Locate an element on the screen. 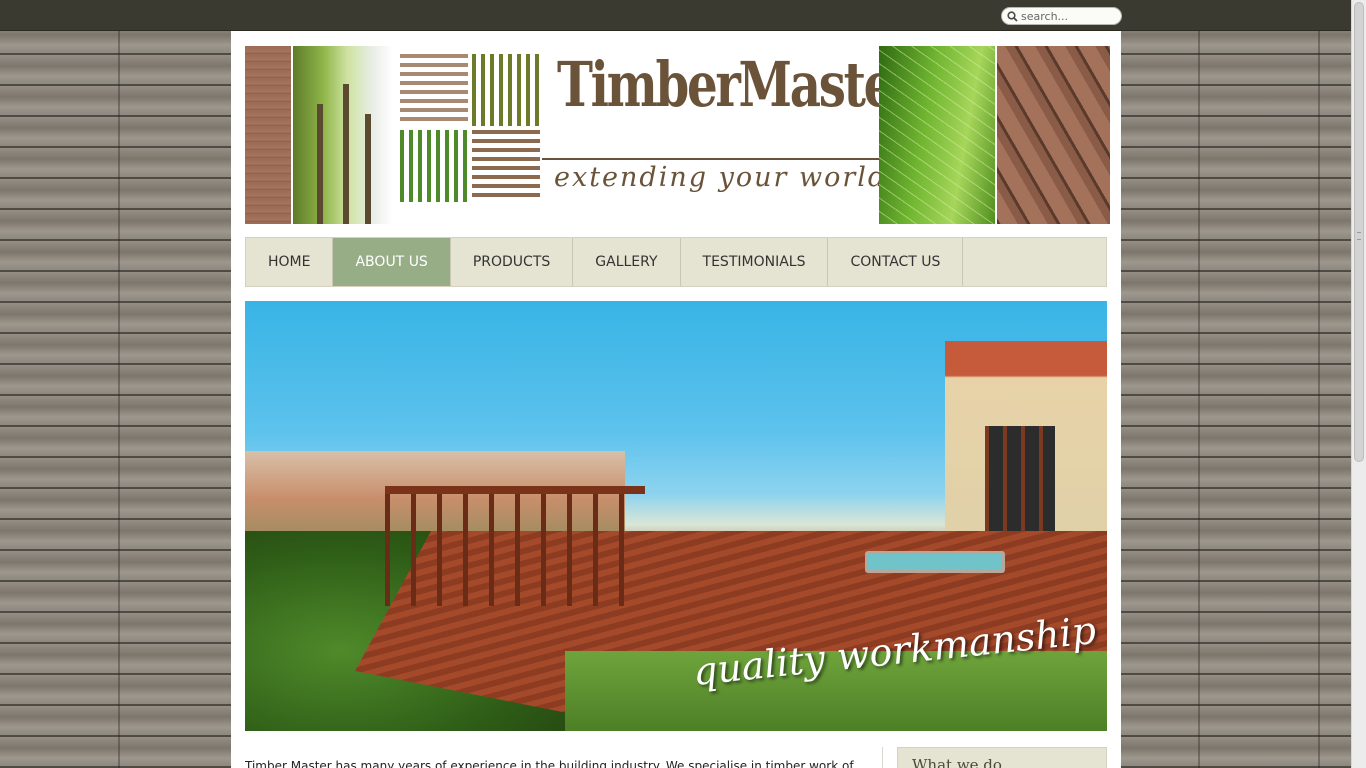  site-logo: TimberMaster extending your world is located at coordinates (730, 135).